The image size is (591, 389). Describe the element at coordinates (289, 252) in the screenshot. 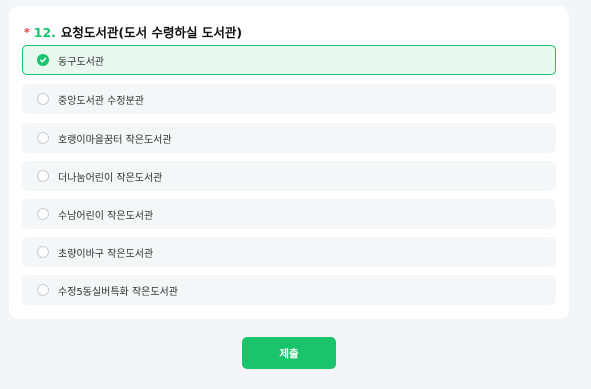

I see `option-5: 초량이바구 작은도서관` at that location.